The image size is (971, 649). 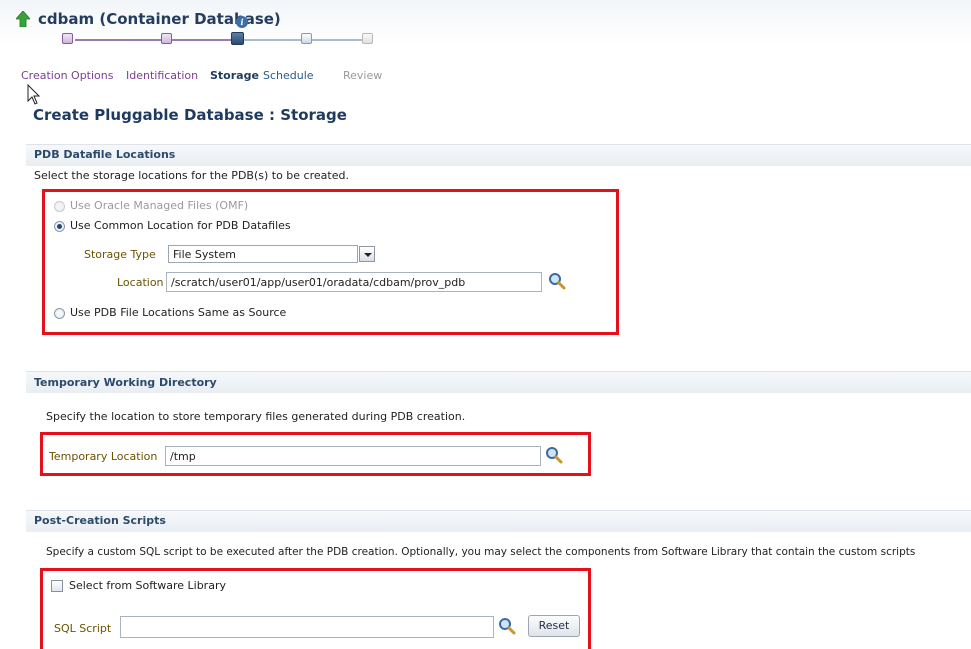 I want to click on train-label-creation-options: Creation Options, so click(x=67, y=75).